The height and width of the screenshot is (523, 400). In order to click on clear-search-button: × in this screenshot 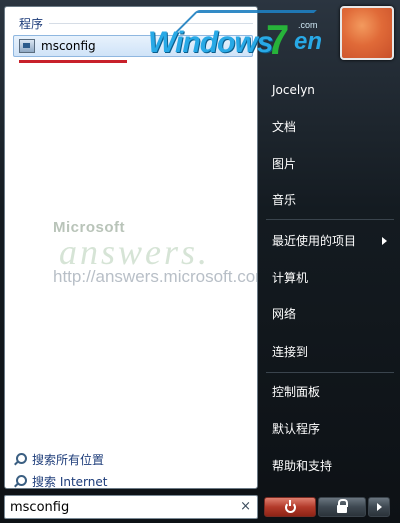, I will do `click(245, 506)`.